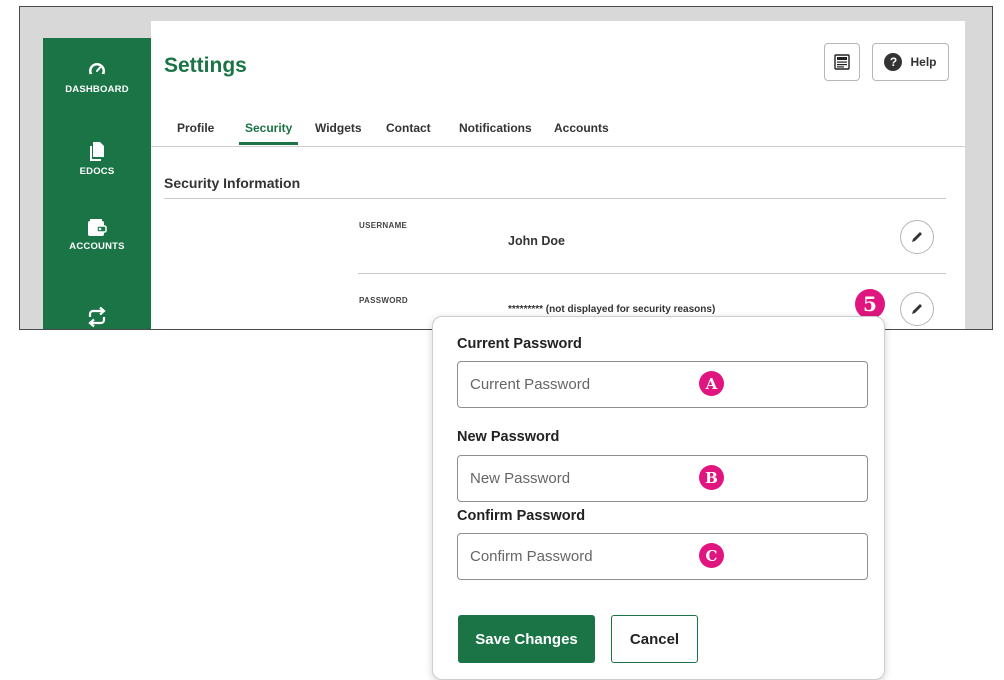 Image resolution: width=1004 pixels, height=680 pixels. What do you see at coordinates (521, 516) in the screenshot?
I see `confirm-password-label: Confirm Password` at bounding box center [521, 516].